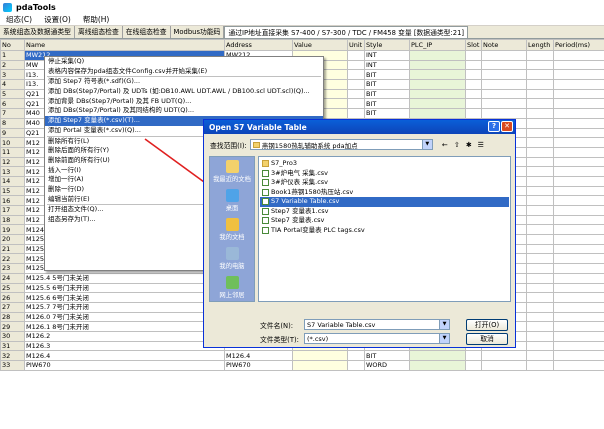  I want to click on filetype-select: (*.csv) ▼, so click(377, 338).